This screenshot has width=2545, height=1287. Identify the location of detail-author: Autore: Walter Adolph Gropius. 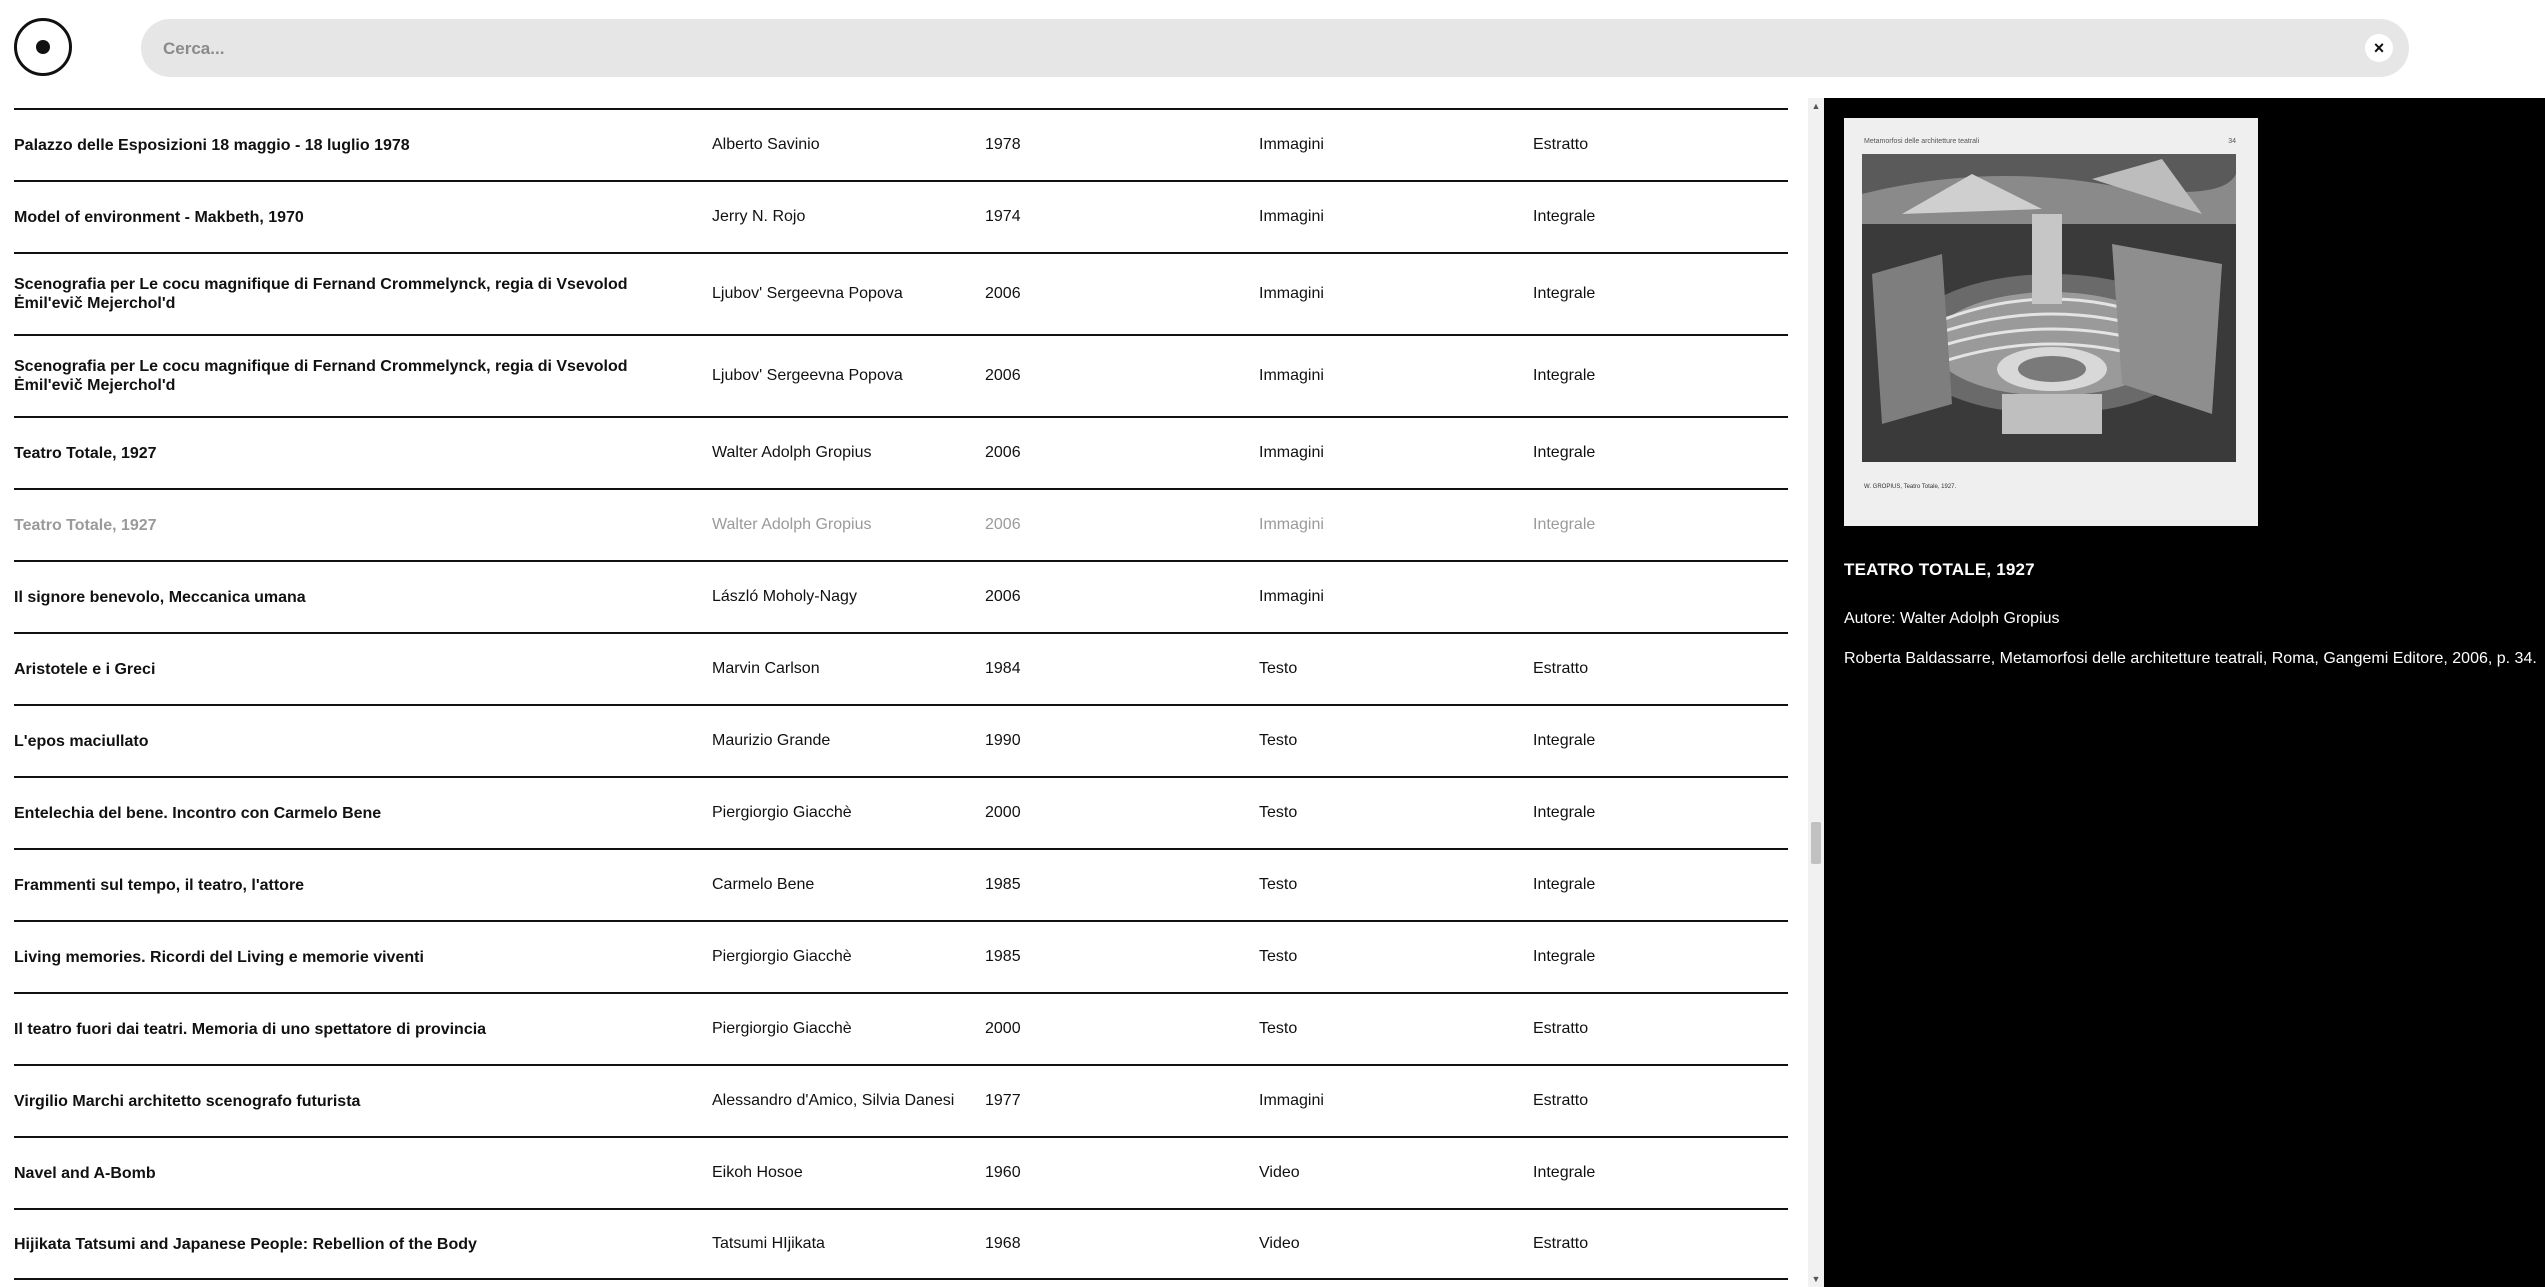
(1952, 618).